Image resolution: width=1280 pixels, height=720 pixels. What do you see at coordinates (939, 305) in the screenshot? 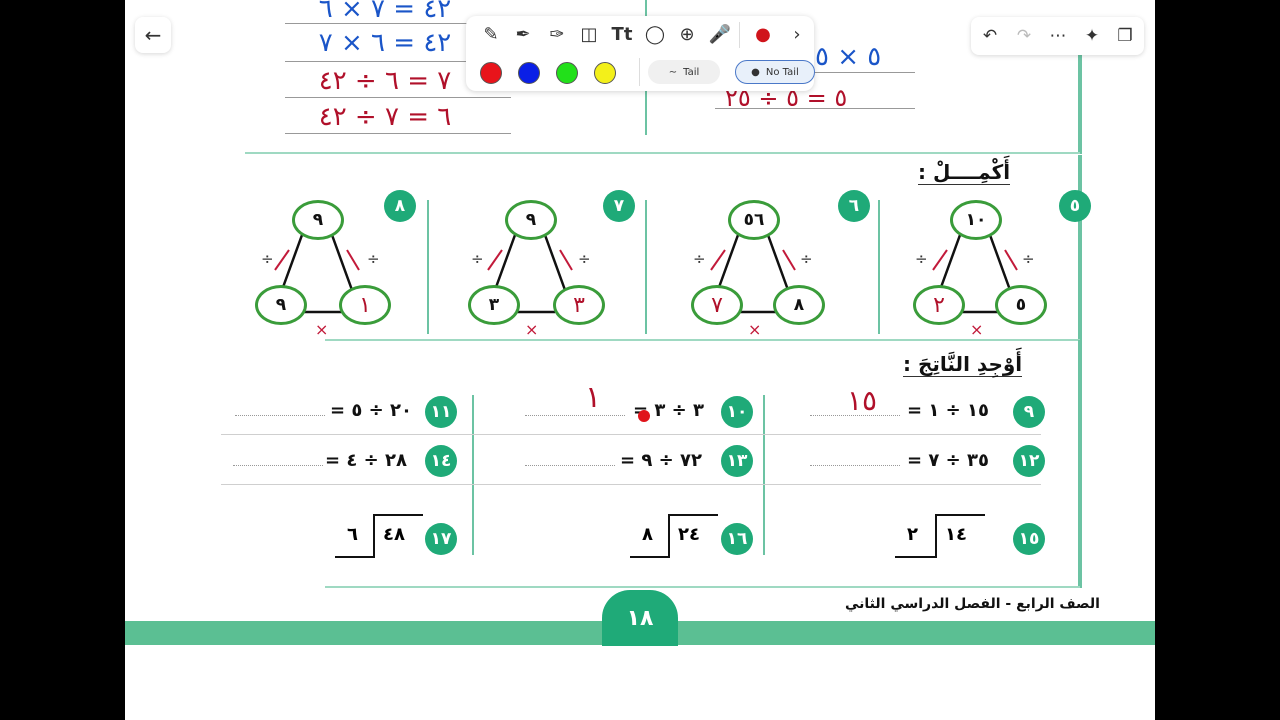
I see `circle-left-answer: ٢` at bounding box center [939, 305].